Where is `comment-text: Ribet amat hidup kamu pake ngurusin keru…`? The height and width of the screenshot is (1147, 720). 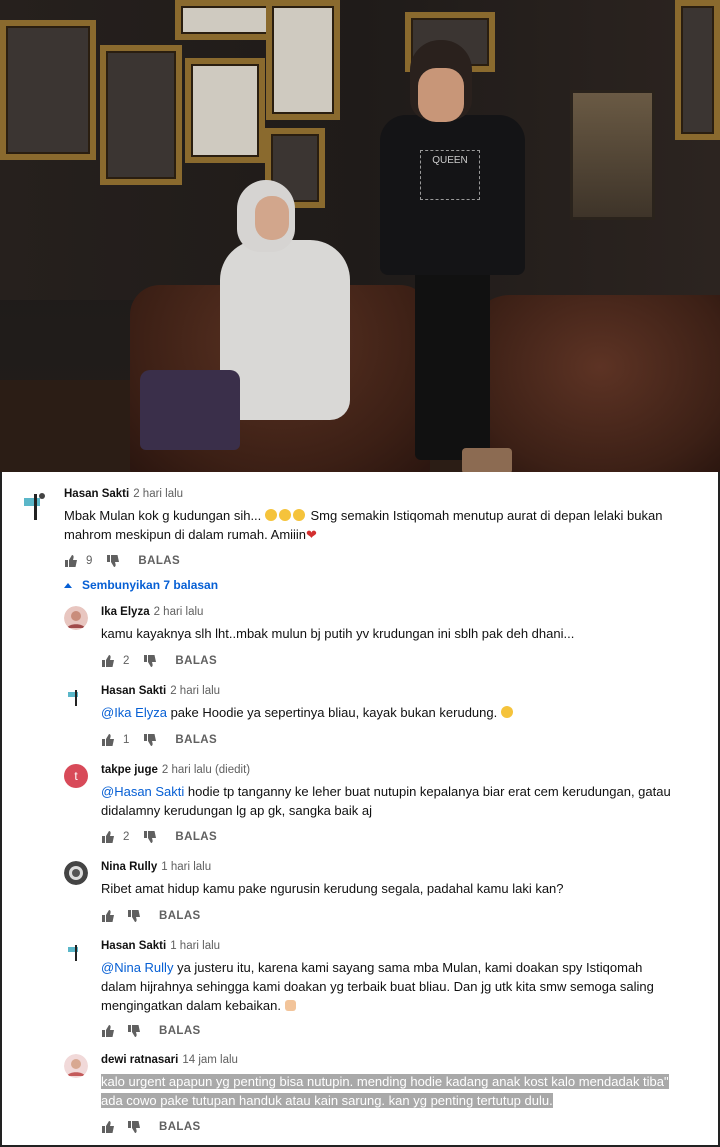
comment-text: Ribet amat hidup kamu pake ngurusin keru… is located at coordinates (332, 888).